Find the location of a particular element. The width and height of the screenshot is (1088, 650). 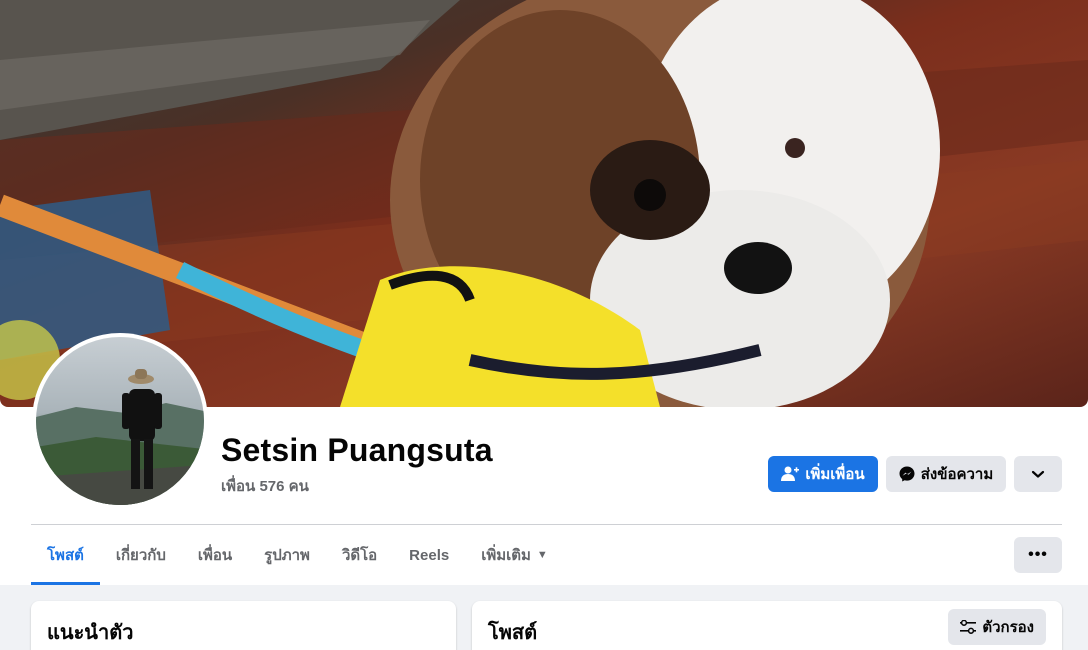

profile-name: Setsin Puangsuta is located at coordinates (357, 450).